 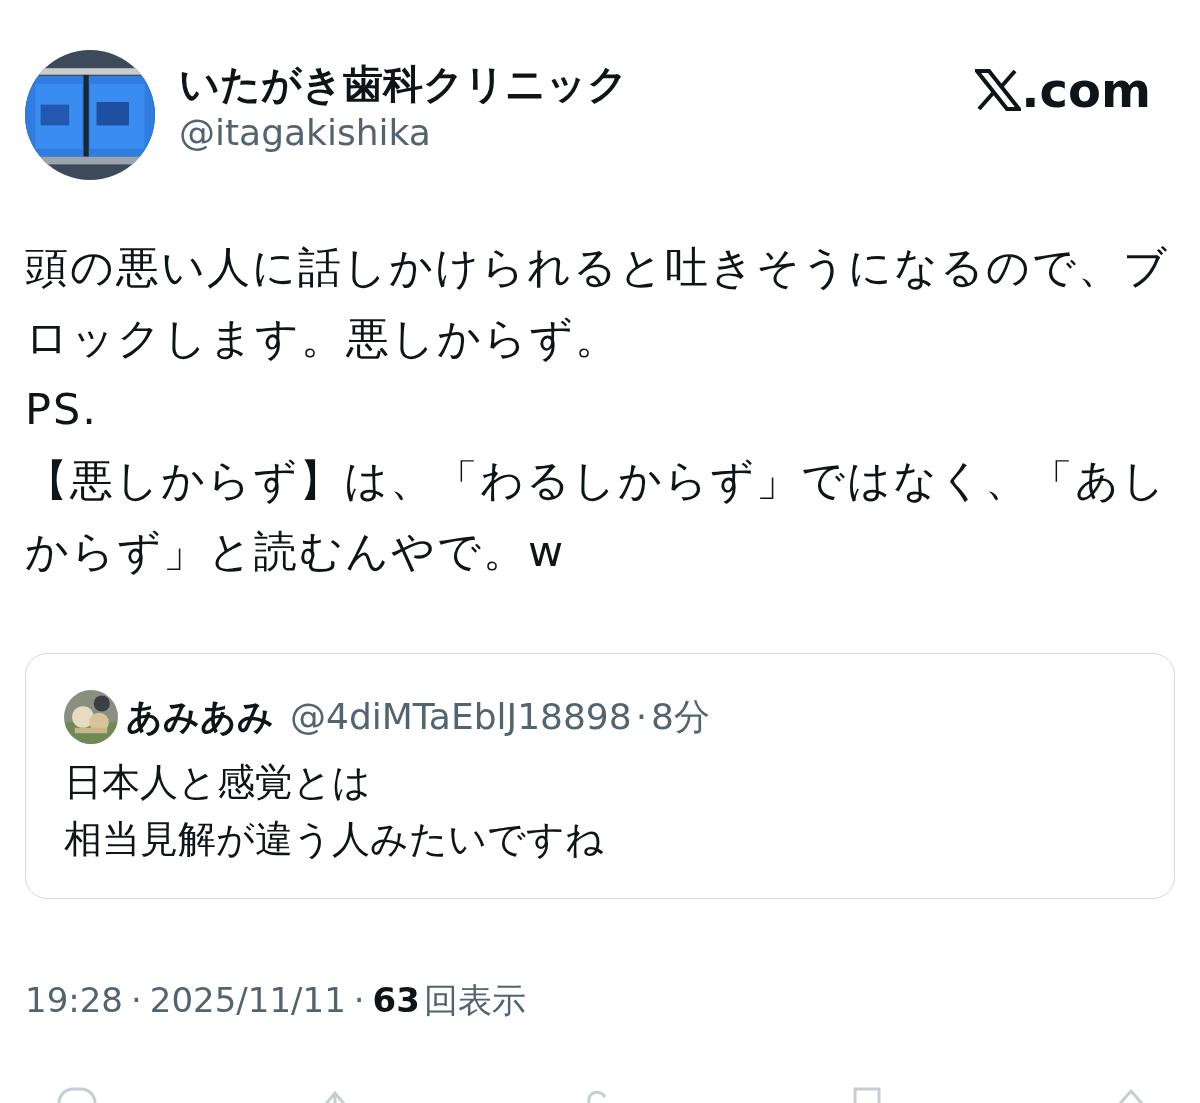 What do you see at coordinates (305, 133) in the screenshot?
I see `account-handle: @itagakishika` at bounding box center [305, 133].